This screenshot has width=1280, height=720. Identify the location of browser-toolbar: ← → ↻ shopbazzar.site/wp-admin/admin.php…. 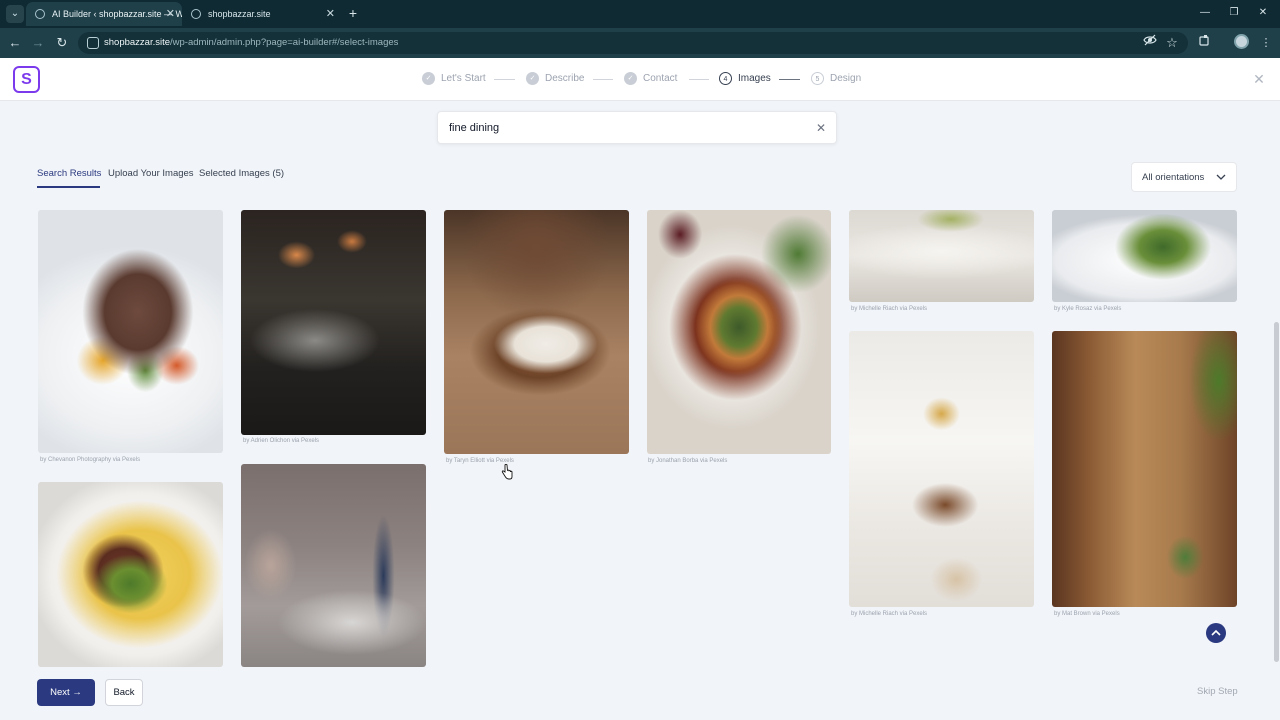
(640, 43).